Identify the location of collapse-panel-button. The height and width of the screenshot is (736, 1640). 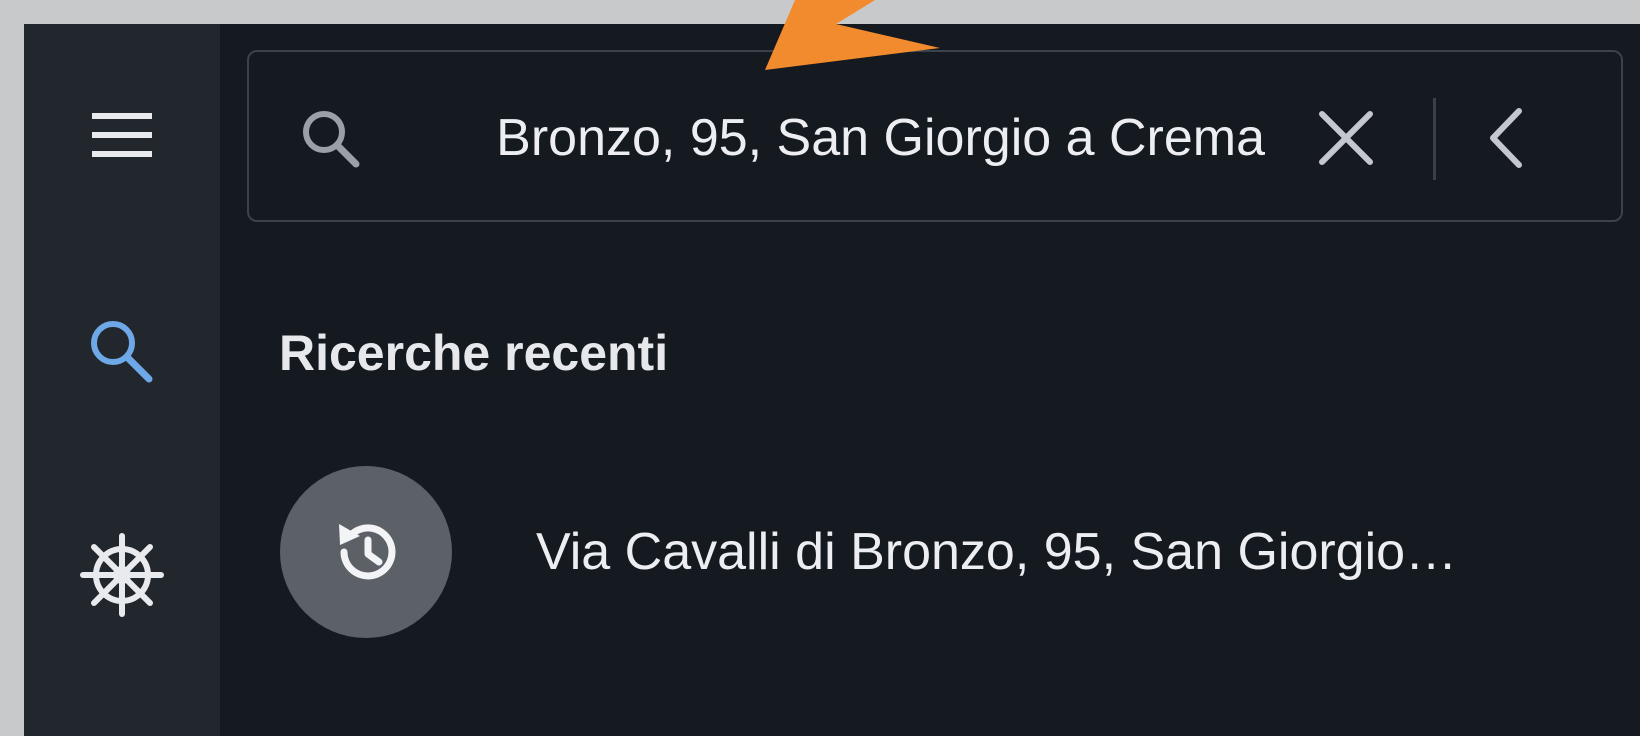
(1507, 138).